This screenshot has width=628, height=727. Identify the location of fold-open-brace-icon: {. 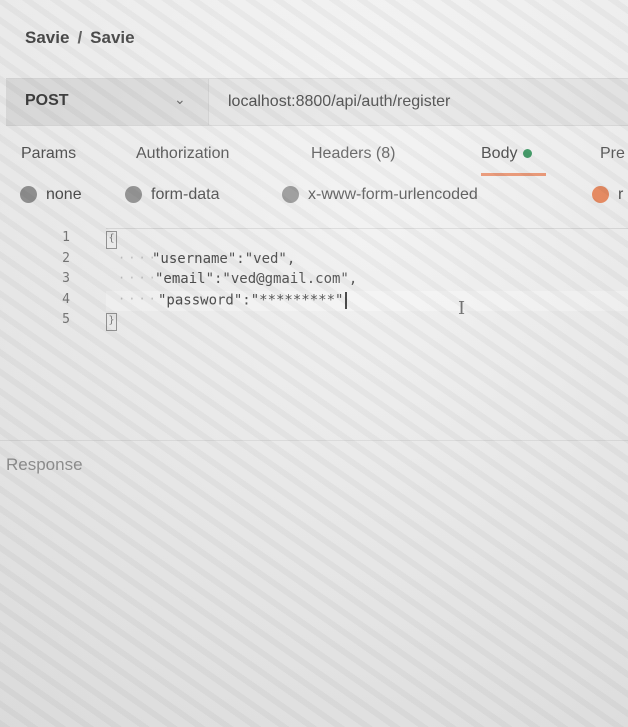
(111, 240).